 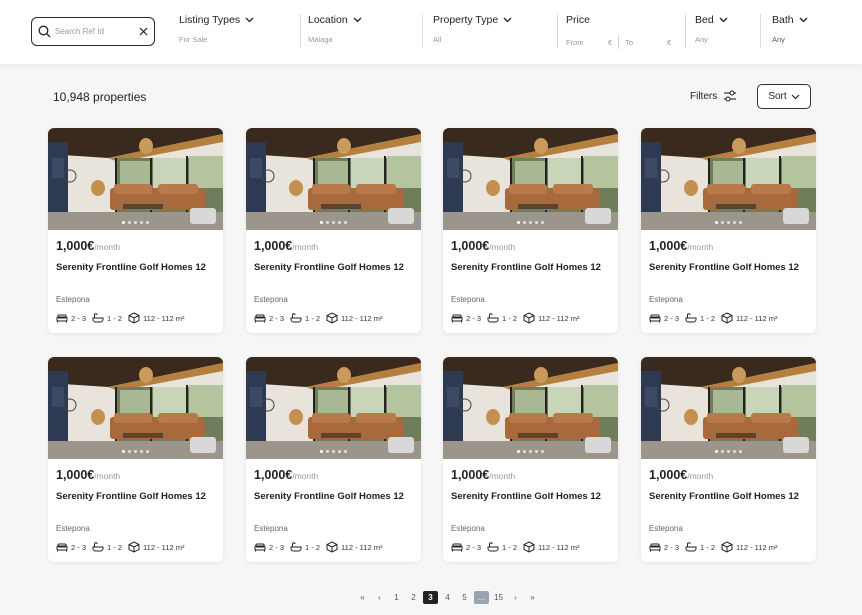 What do you see at coordinates (783, 20) in the screenshot?
I see `bath-label: Bath` at bounding box center [783, 20].